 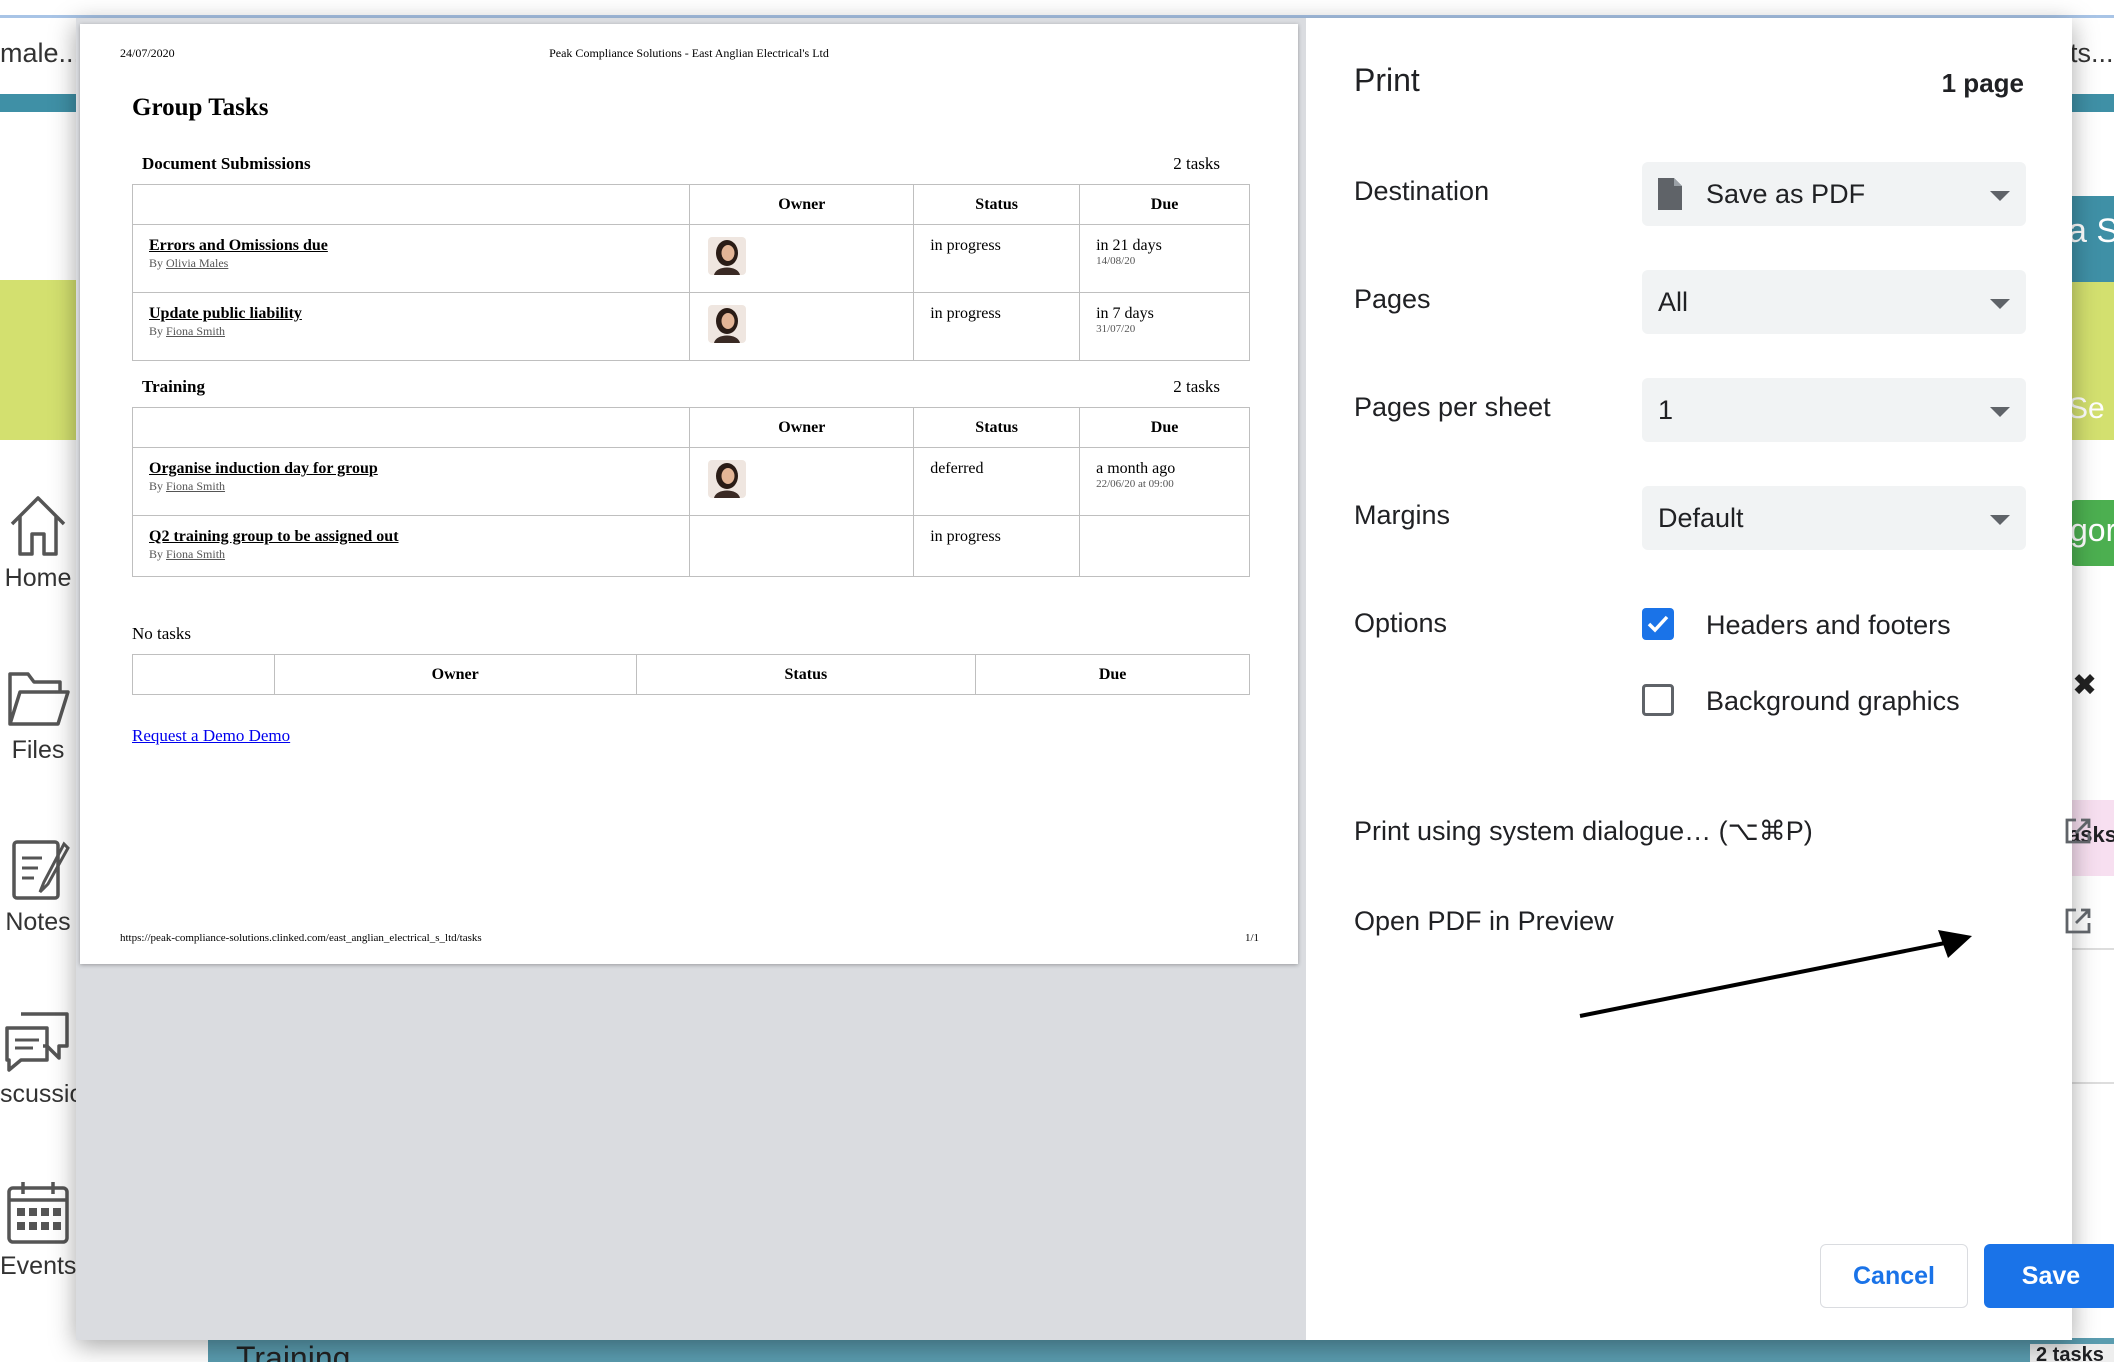 I want to click on home-icon, so click(x=38, y=526).